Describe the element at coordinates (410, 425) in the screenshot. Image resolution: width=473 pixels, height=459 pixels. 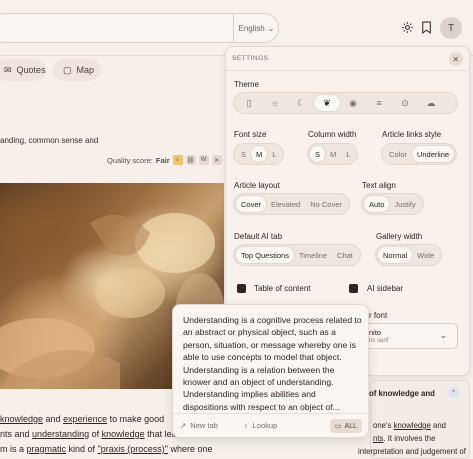
I see `sidebar-card-line-1: one's knowledge and` at that location.